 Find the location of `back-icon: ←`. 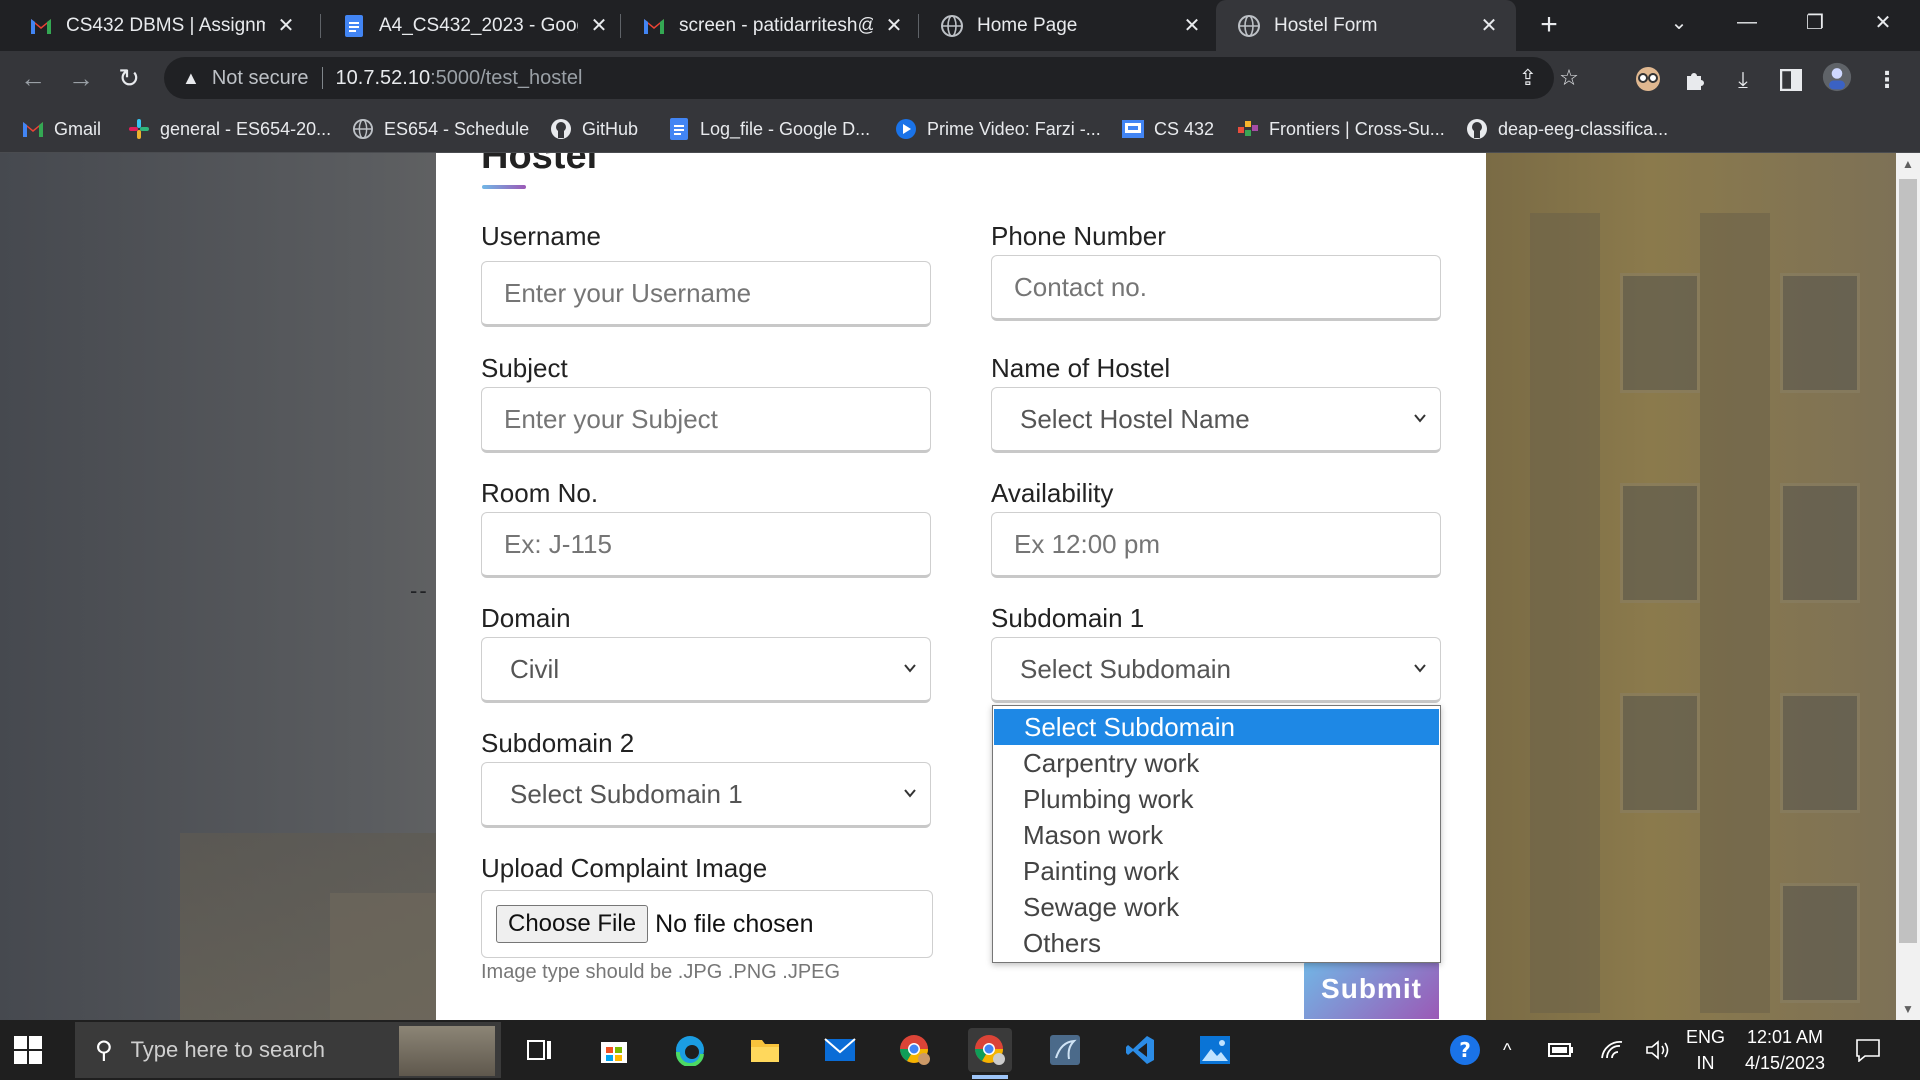

back-icon: ← is located at coordinates (33, 78).